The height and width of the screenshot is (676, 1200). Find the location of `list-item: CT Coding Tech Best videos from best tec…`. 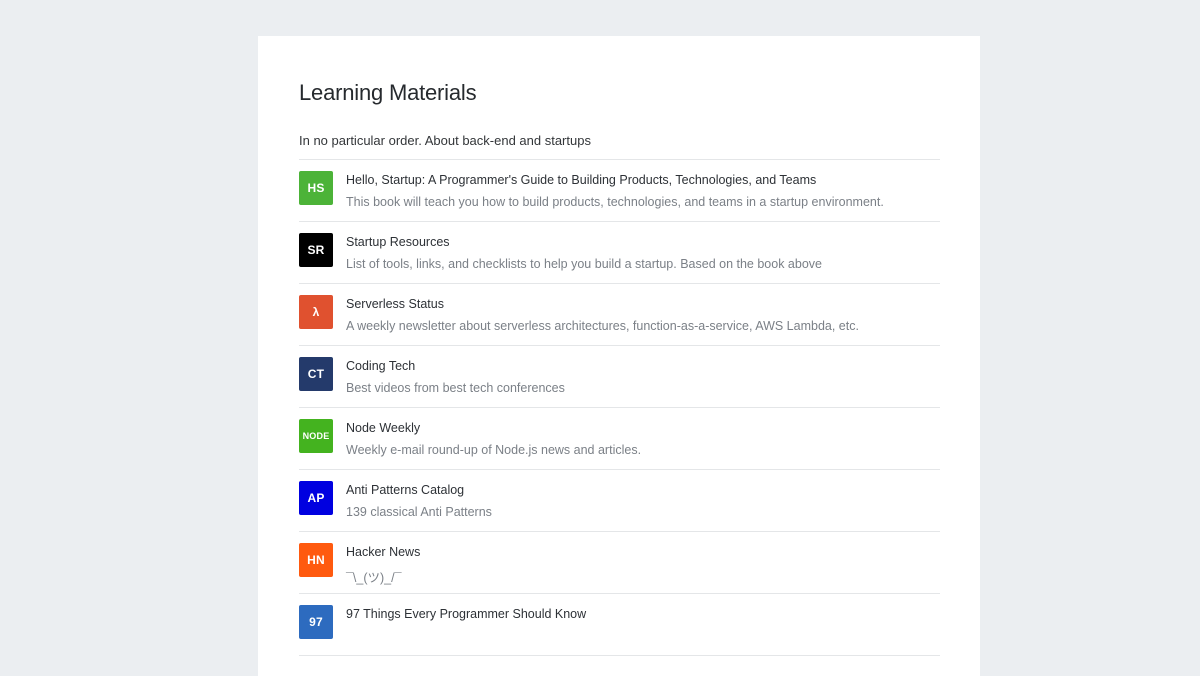

list-item: CT Coding Tech Best videos from best tec… is located at coordinates (619, 377).